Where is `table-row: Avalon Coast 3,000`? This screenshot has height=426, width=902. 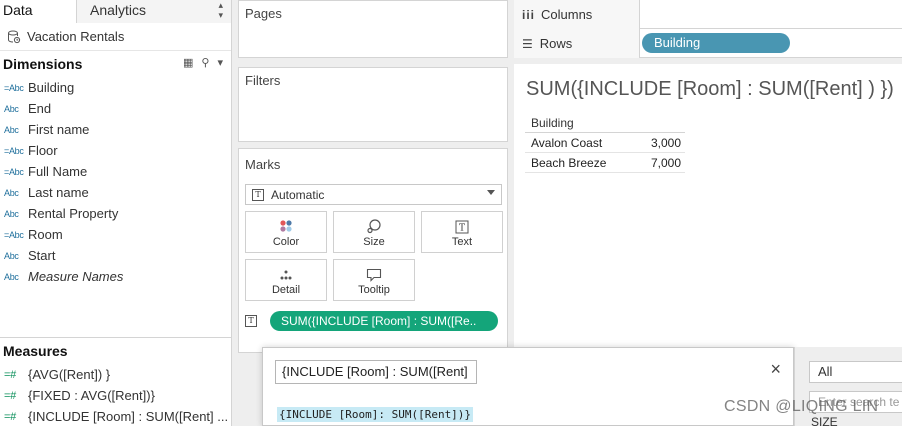
table-row: Avalon Coast 3,000 is located at coordinates (605, 143).